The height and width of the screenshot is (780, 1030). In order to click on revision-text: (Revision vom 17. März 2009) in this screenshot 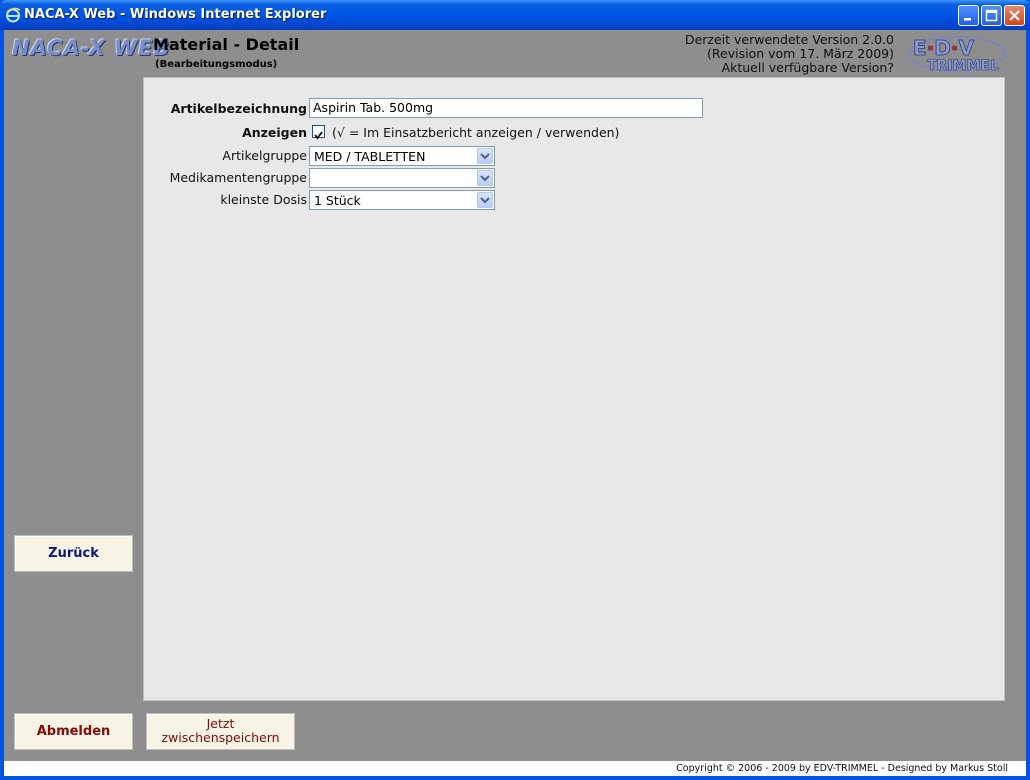, I will do `click(800, 53)`.